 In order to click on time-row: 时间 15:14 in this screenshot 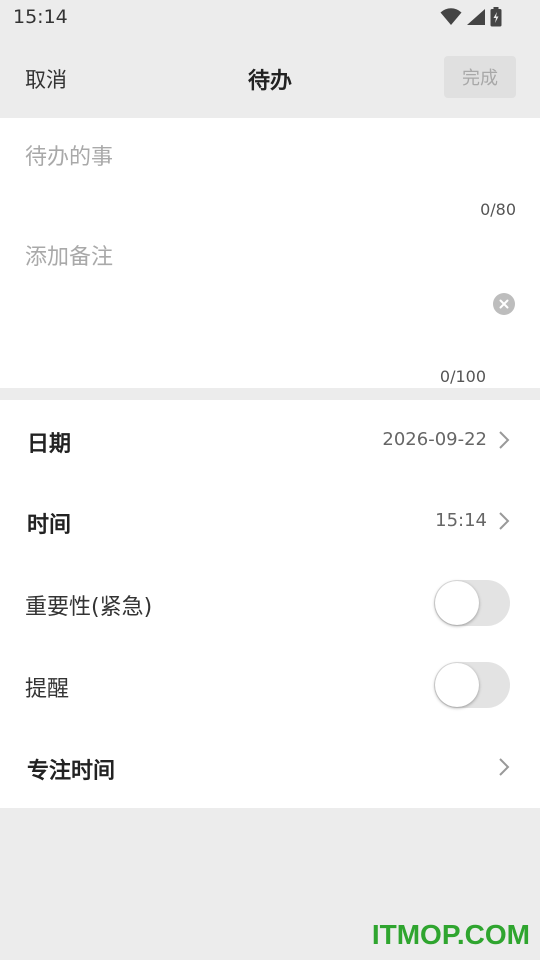, I will do `click(270, 522)`.